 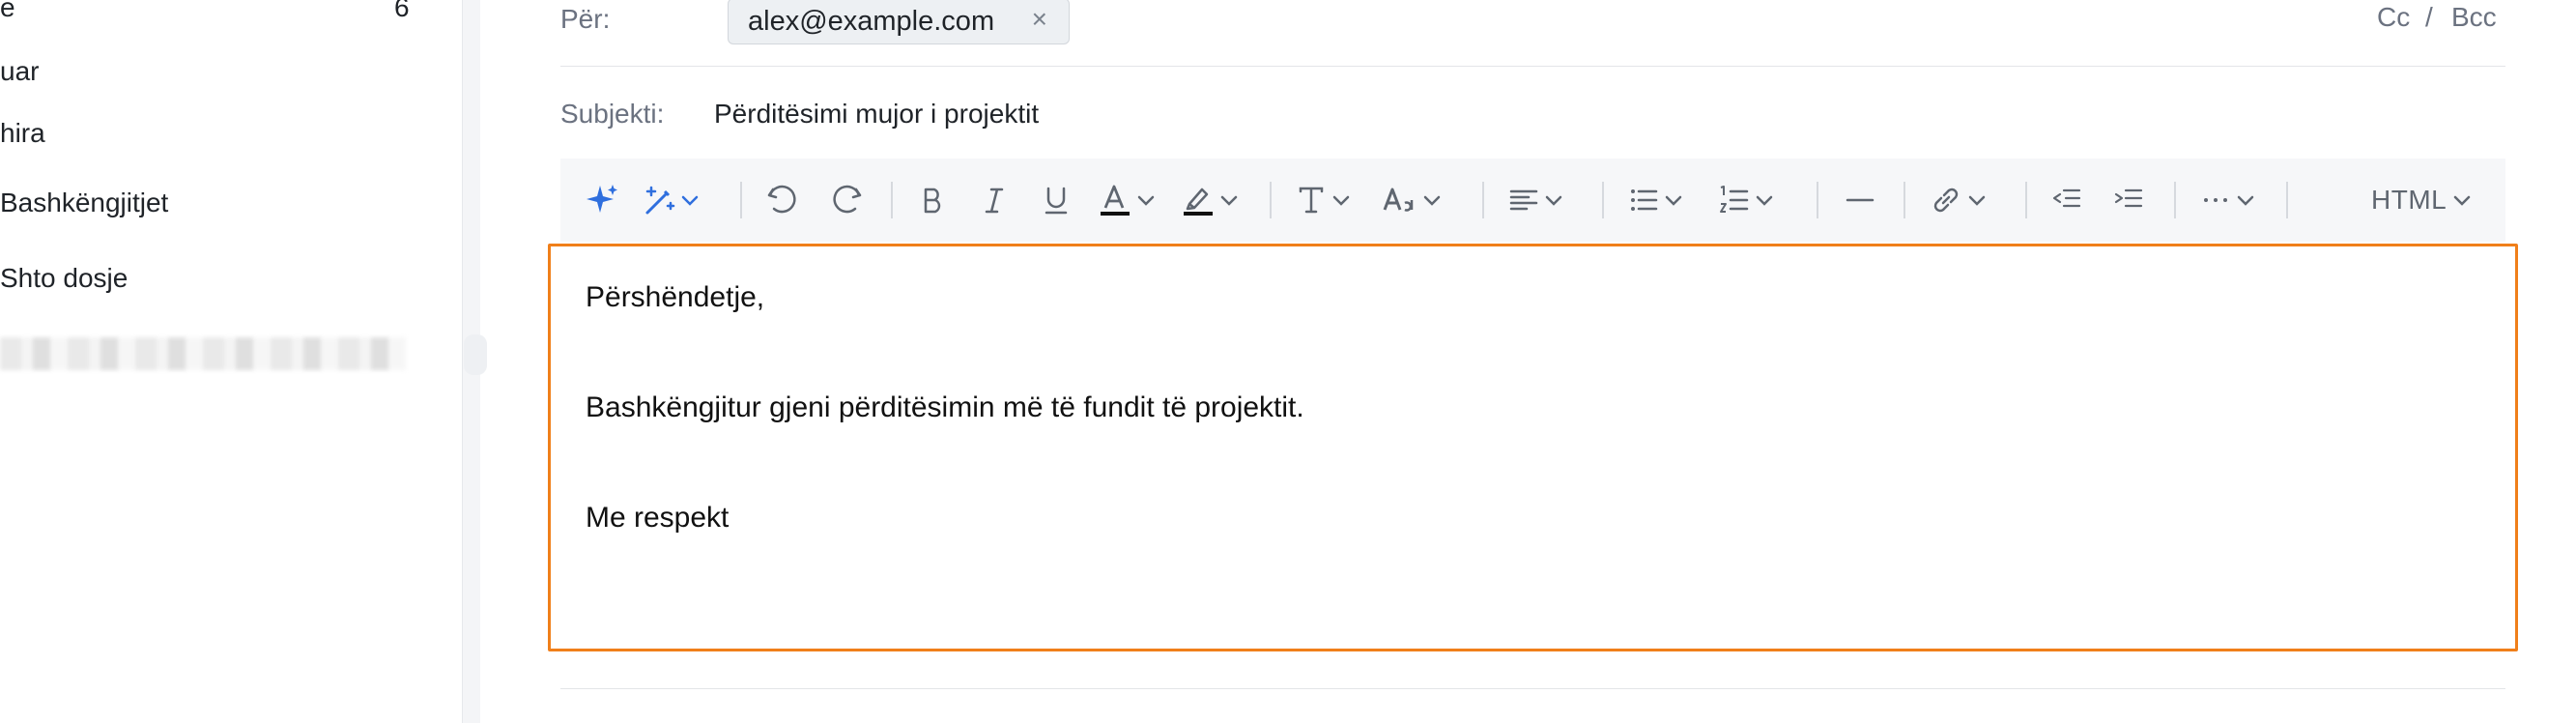 I want to click on ai-assist-button, so click(x=602, y=200).